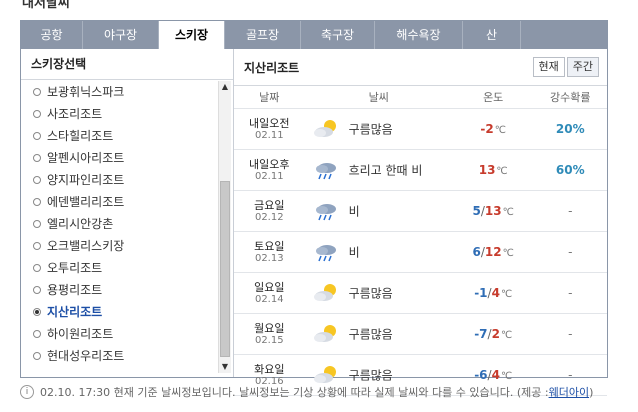  I want to click on temp-min: 6, so click(476, 252).